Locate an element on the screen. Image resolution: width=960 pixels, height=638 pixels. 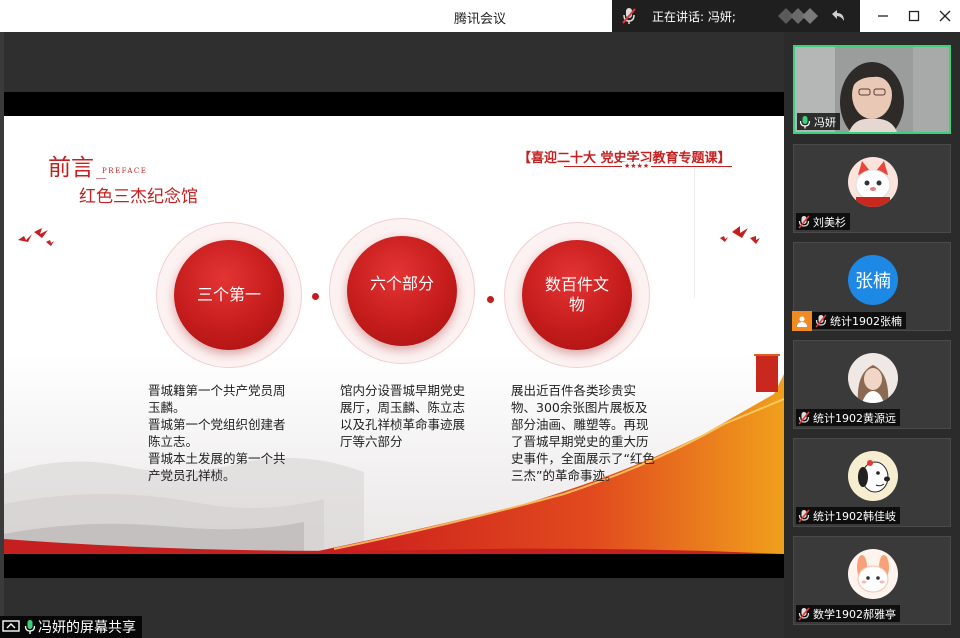
participant-tile: 刘美杉 is located at coordinates (872, 188).